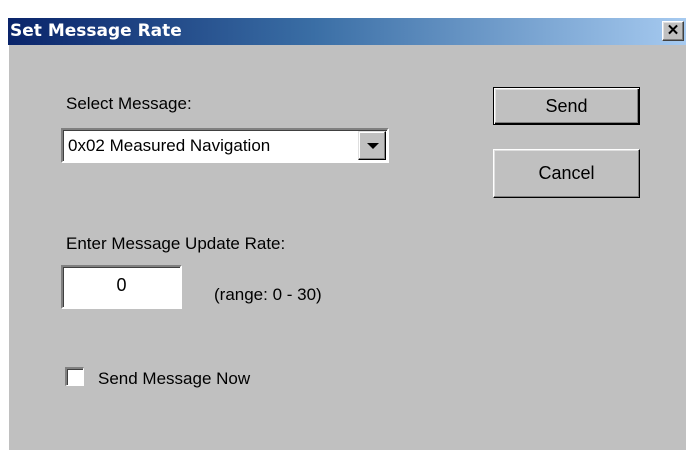 The image size is (686, 450). Describe the element at coordinates (268, 294) in the screenshot. I see `rate-range-hint: (range: 0 - 30)` at that location.